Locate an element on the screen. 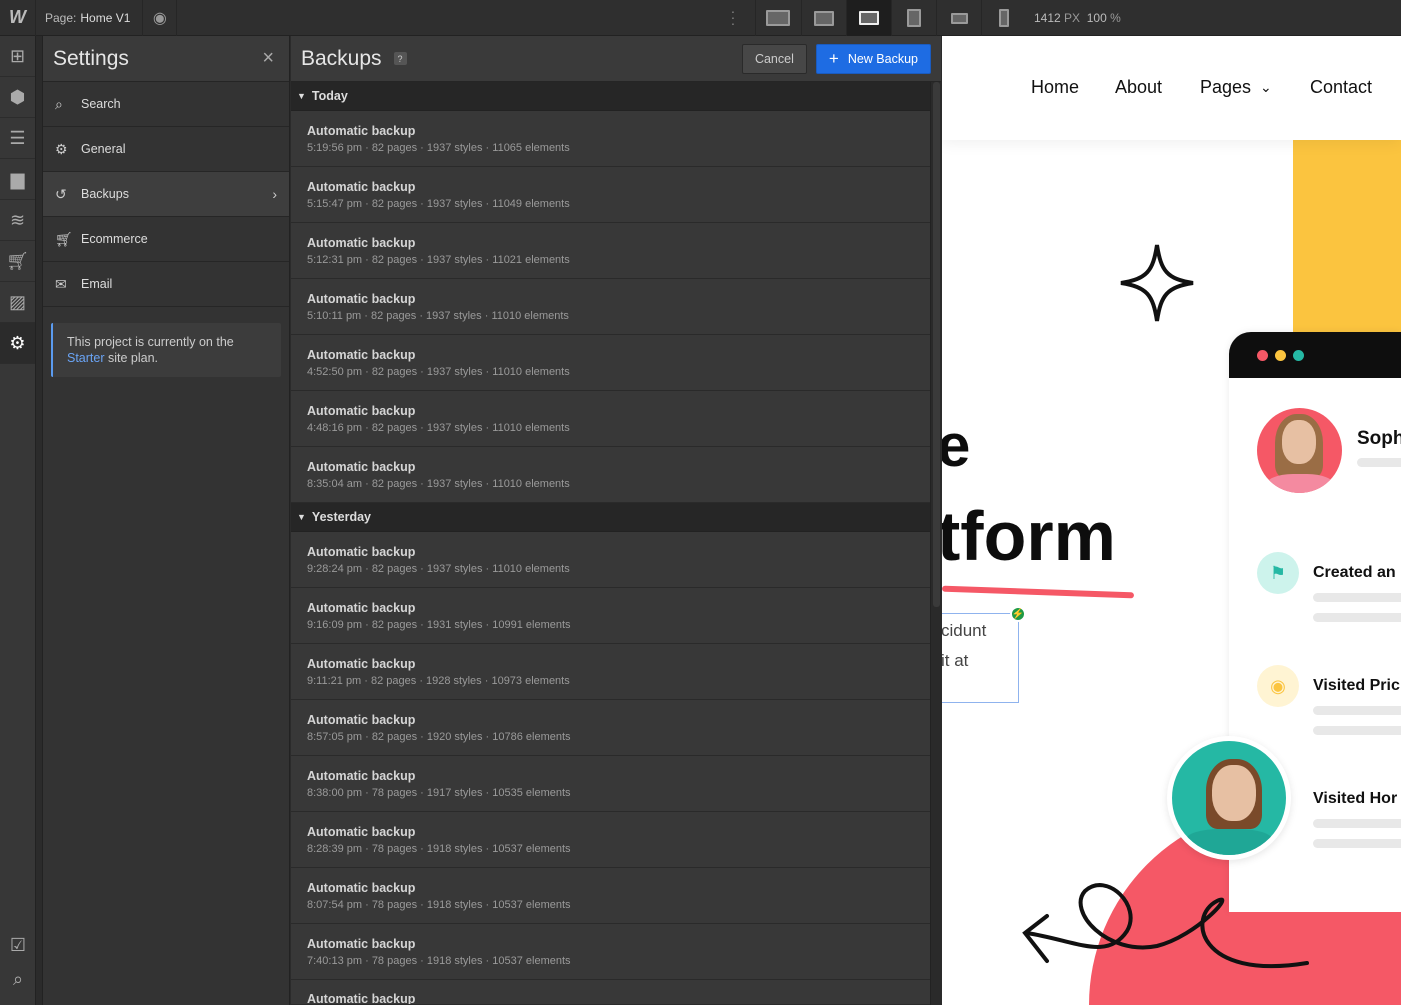 Image resolution: width=1401 pixels, height=1005 pixels. nav-pages: Pages is located at coordinates (1225, 87).